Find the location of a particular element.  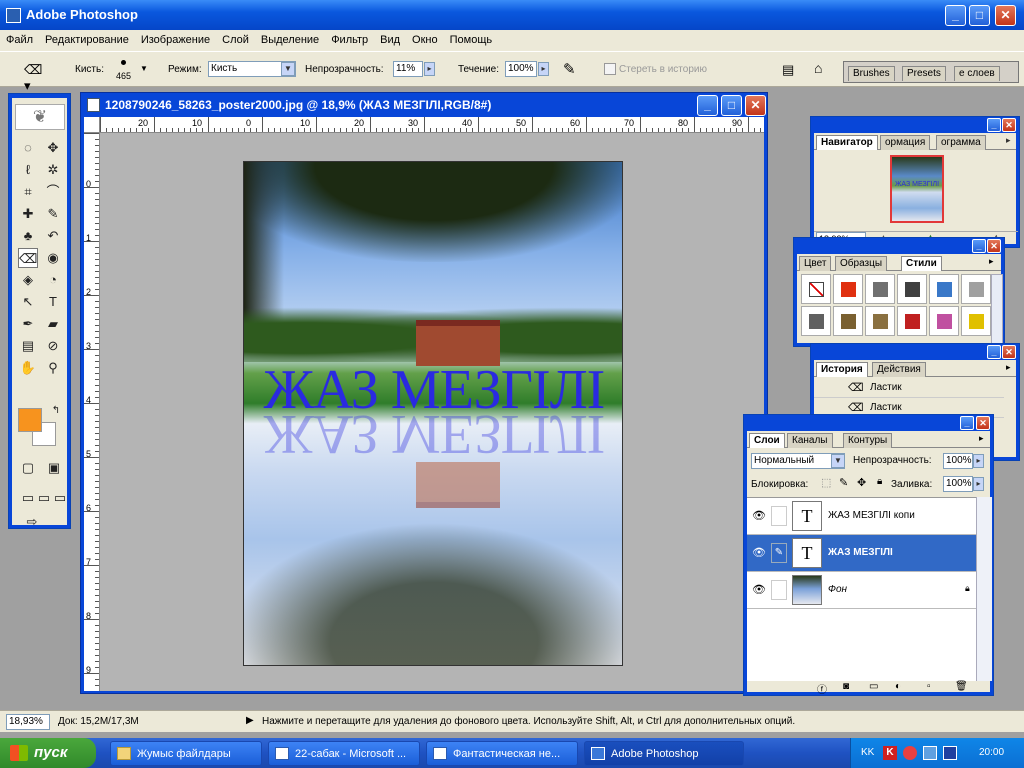

lock-position-icon: ✥ is located at coordinates (861, 482).